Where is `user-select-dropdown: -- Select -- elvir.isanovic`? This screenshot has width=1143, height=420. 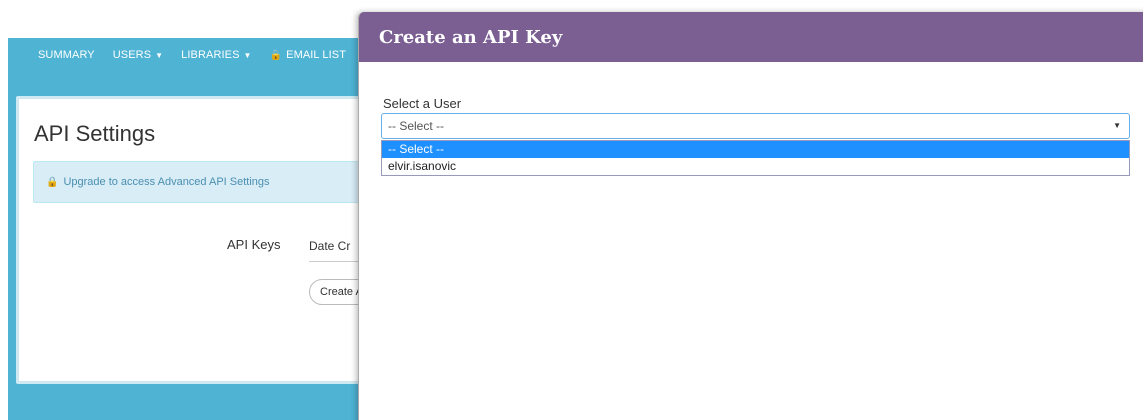 user-select-dropdown: -- Select -- elvir.isanovic is located at coordinates (755, 158).